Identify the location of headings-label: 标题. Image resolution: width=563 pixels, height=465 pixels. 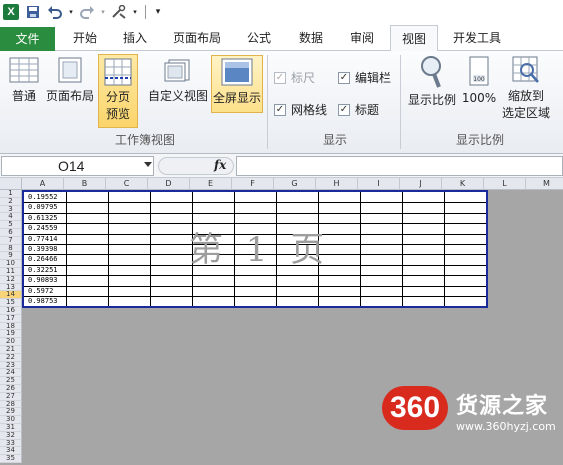
(367, 110).